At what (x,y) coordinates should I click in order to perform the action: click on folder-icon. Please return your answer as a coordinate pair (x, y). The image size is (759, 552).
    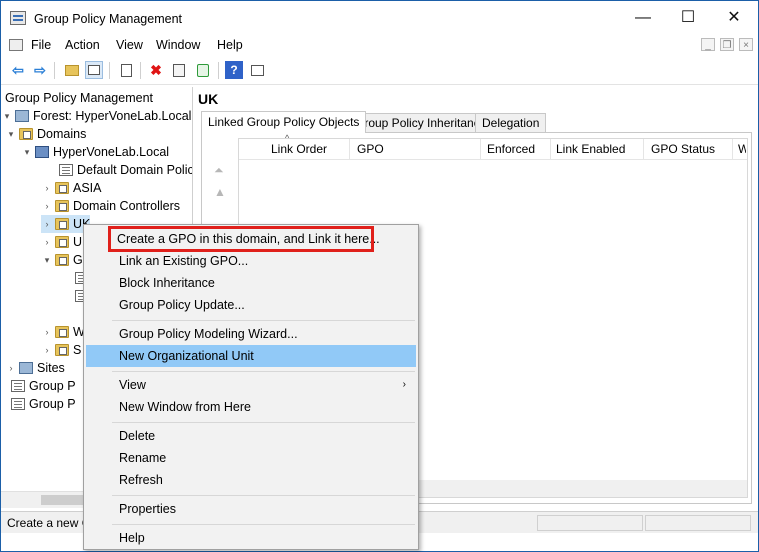
    Looking at the image, I should click on (26, 134).